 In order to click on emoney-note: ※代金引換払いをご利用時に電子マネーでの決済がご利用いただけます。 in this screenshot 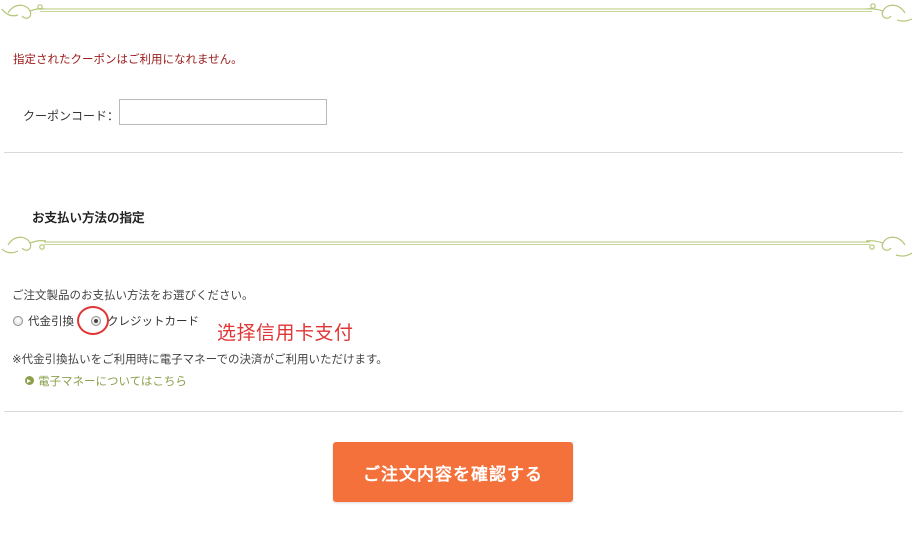, I will do `click(200, 359)`.